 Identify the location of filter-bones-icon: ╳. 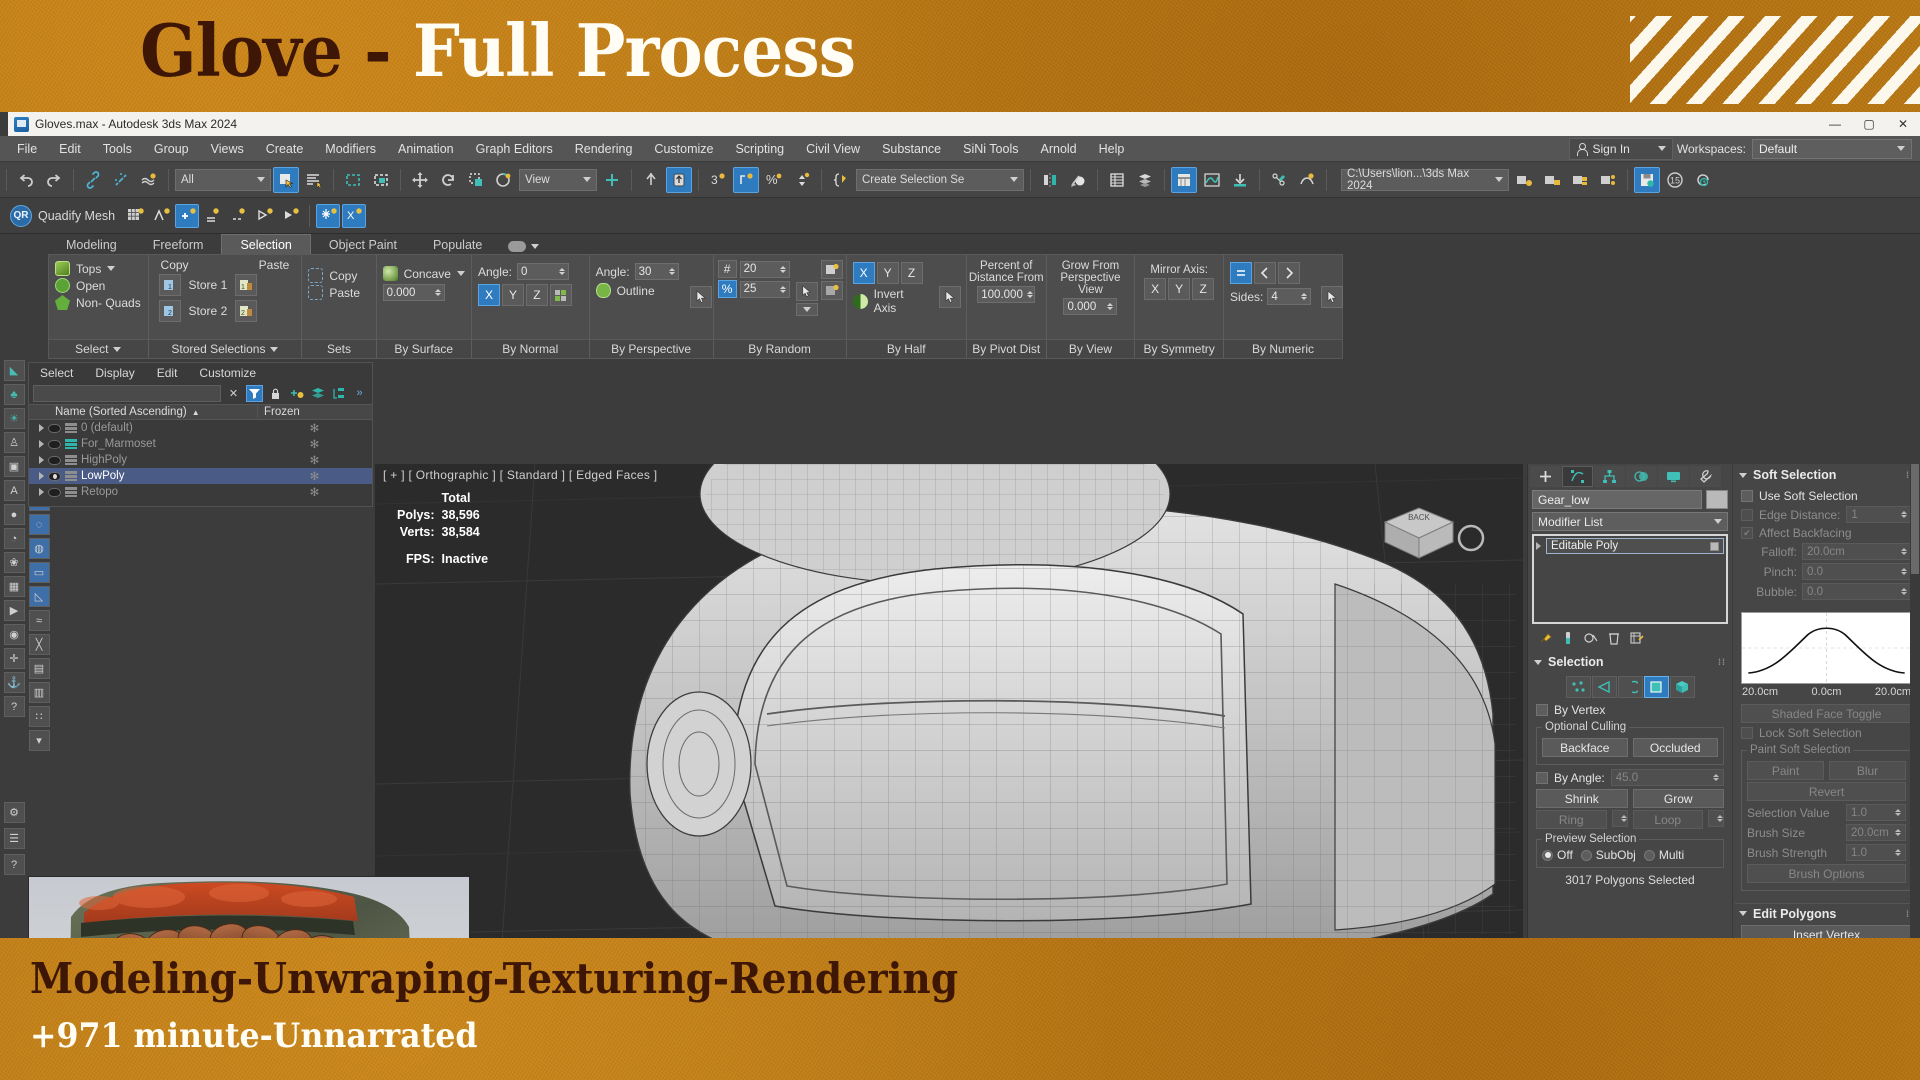
(39, 644).